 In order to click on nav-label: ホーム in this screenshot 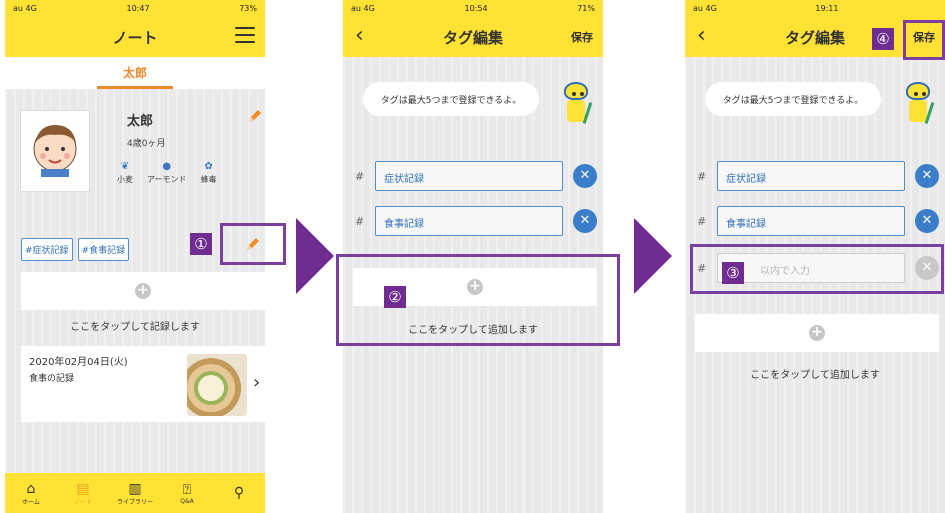, I will do `click(31, 502)`.